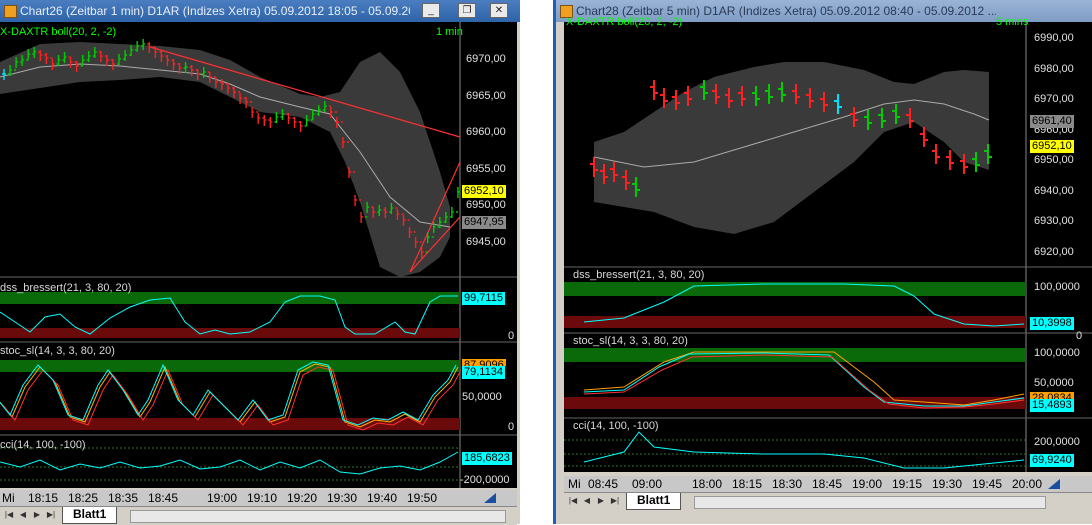 The width and height of the screenshot is (1092, 525). Describe the element at coordinates (1052, 146) in the screenshot. I see `last-price-tag: 6952,10` at that location.